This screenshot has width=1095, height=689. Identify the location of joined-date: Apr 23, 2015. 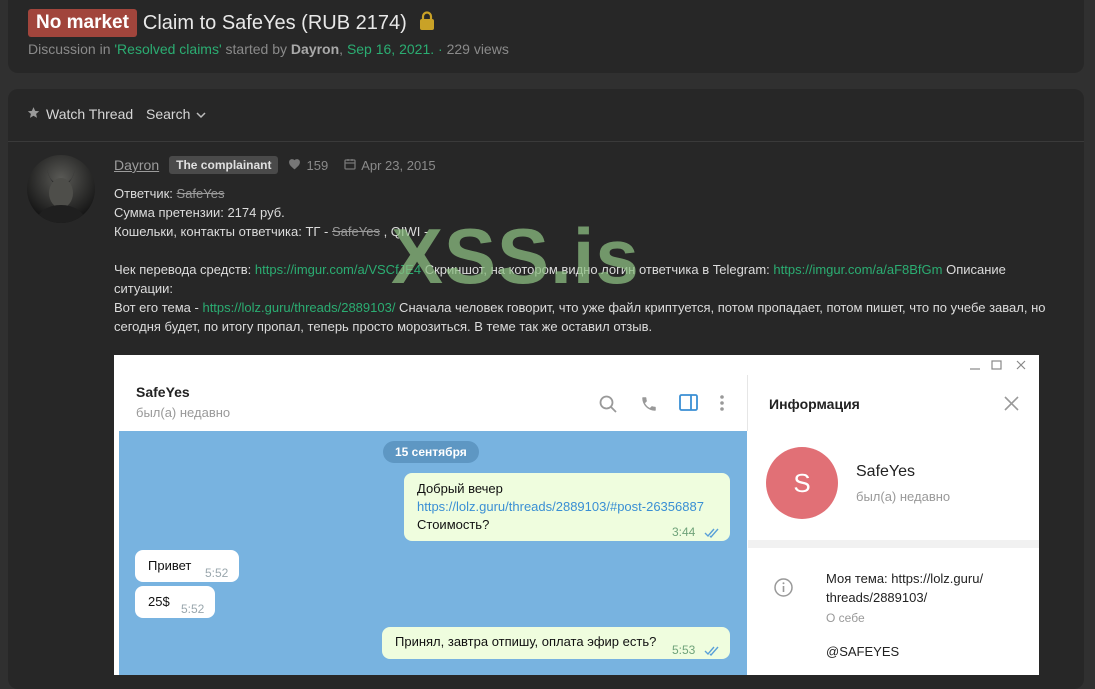
(398, 165).